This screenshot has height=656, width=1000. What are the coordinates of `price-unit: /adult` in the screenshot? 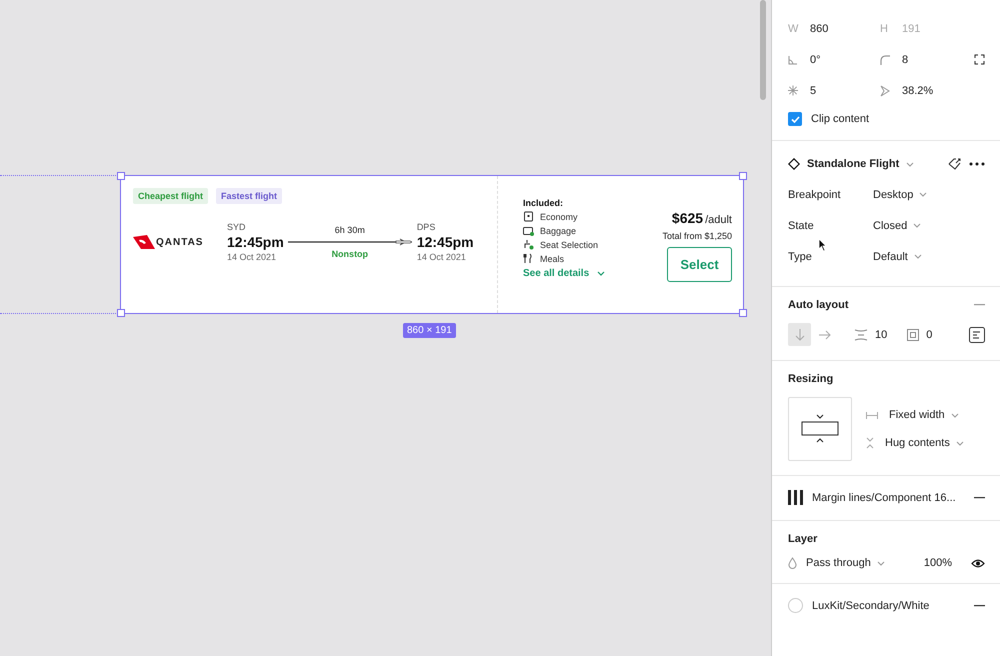 It's located at (718, 220).